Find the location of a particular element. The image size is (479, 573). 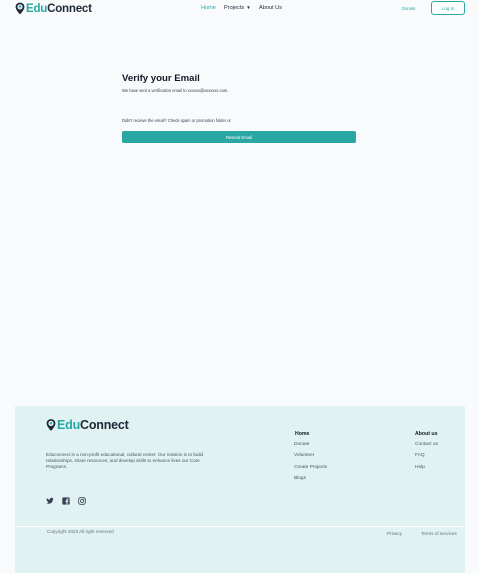

caret-down-icon: ▼ is located at coordinates (248, 7).